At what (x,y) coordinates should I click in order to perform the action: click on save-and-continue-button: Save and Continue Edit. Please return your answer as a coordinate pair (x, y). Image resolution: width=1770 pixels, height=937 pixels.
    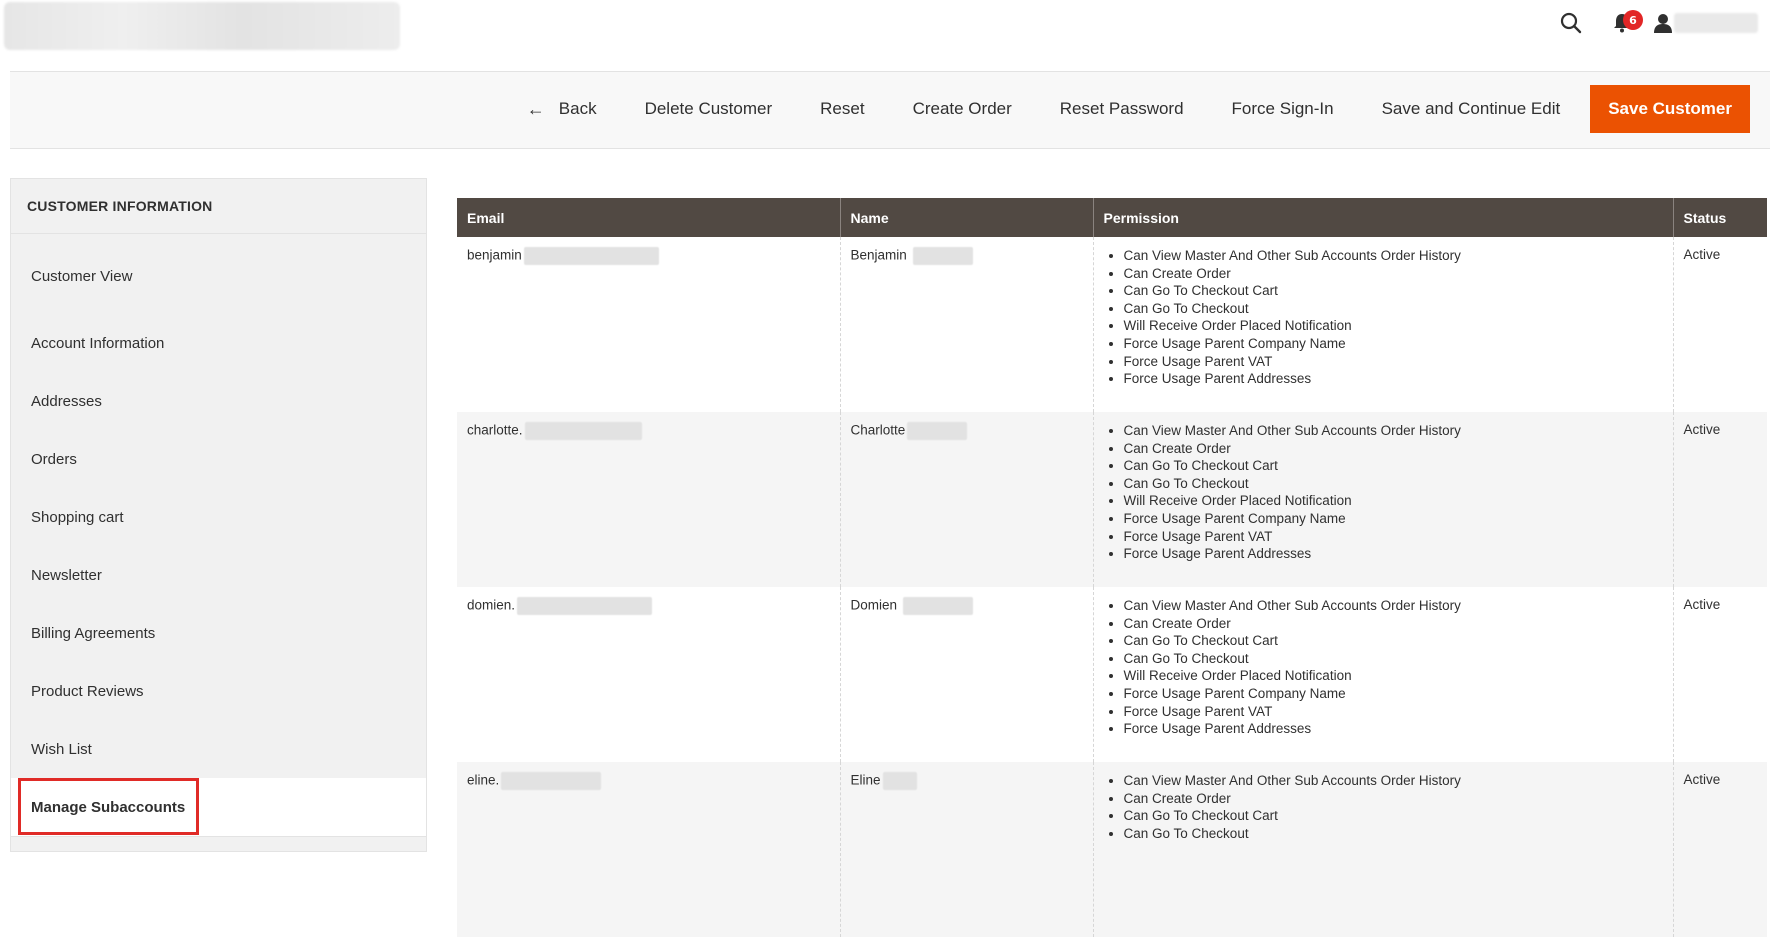
    Looking at the image, I should click on (1471, 109).